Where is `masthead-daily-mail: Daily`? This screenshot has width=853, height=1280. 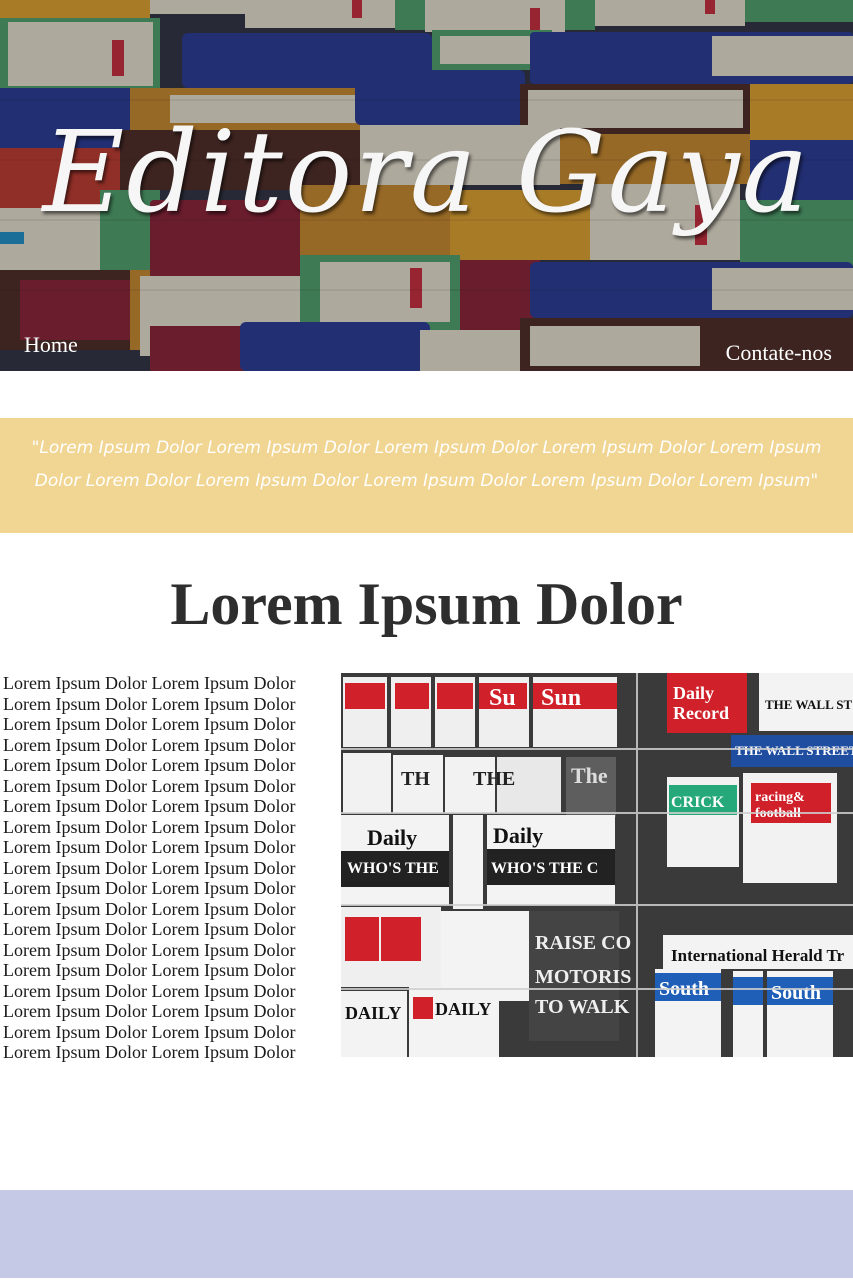 masthead-daily-mail: Daily is located at coordinates (392, 837).